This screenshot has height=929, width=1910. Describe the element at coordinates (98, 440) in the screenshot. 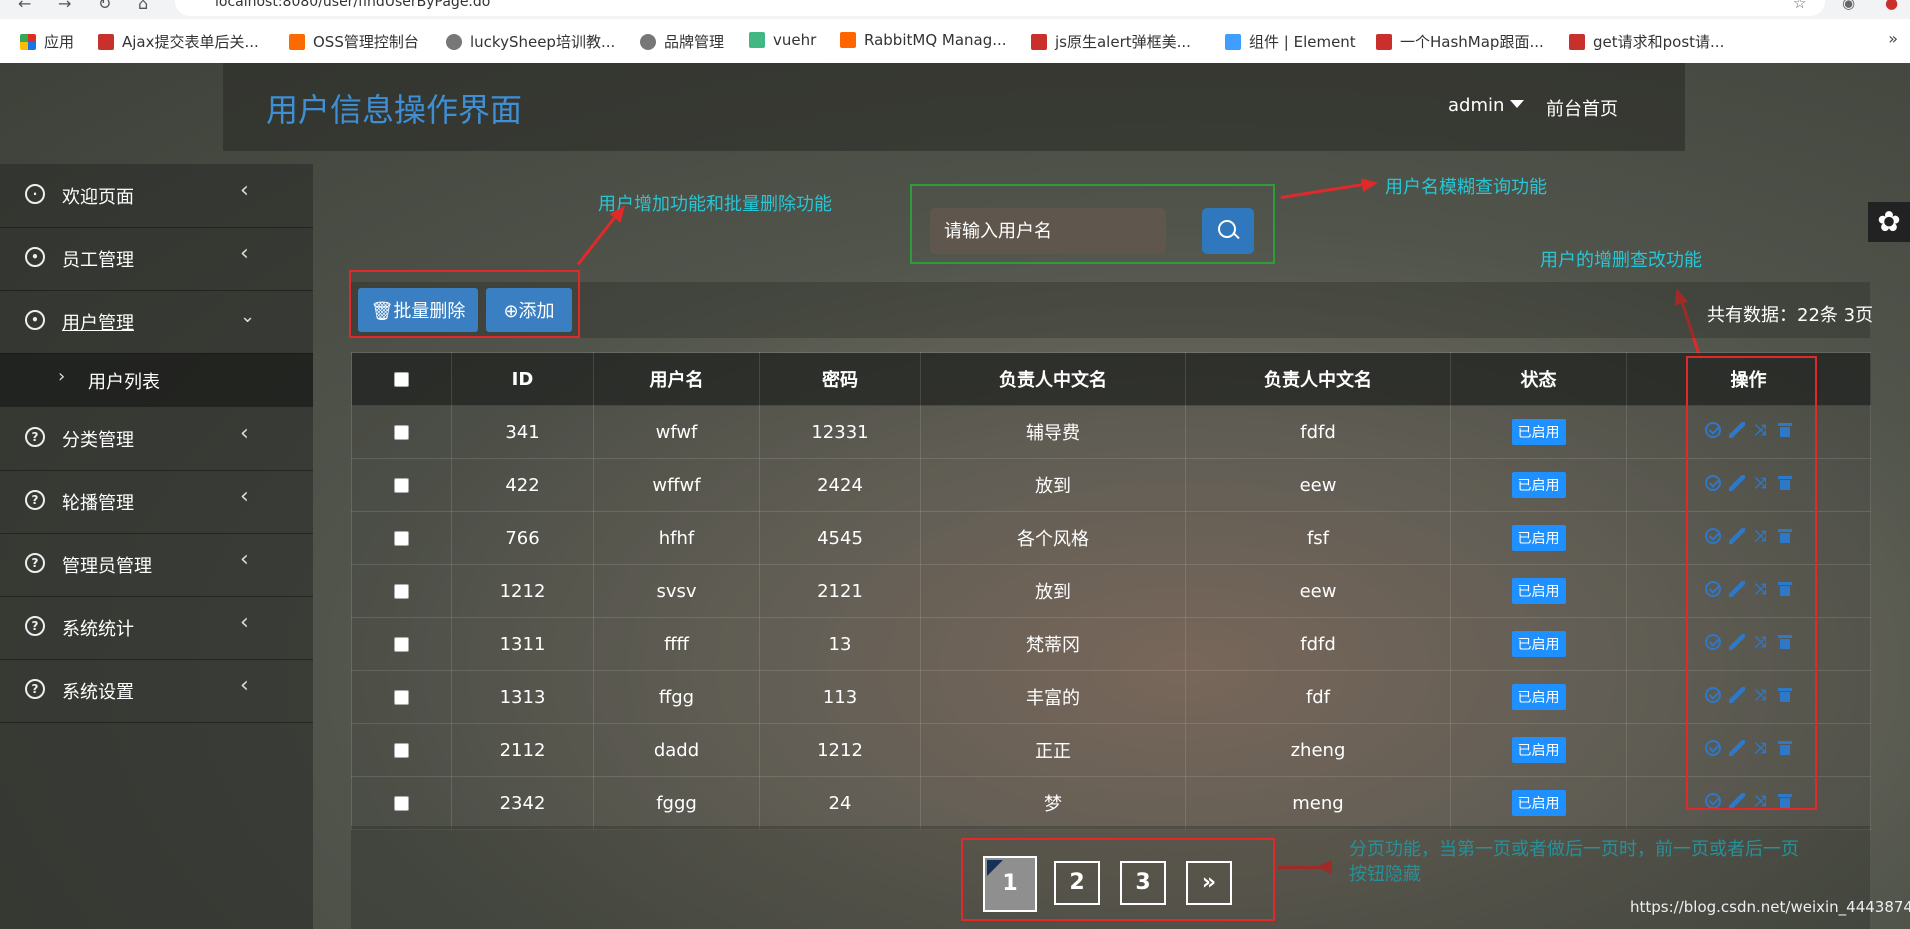

I see `sidebar-item-label: 分类管理` at that location.